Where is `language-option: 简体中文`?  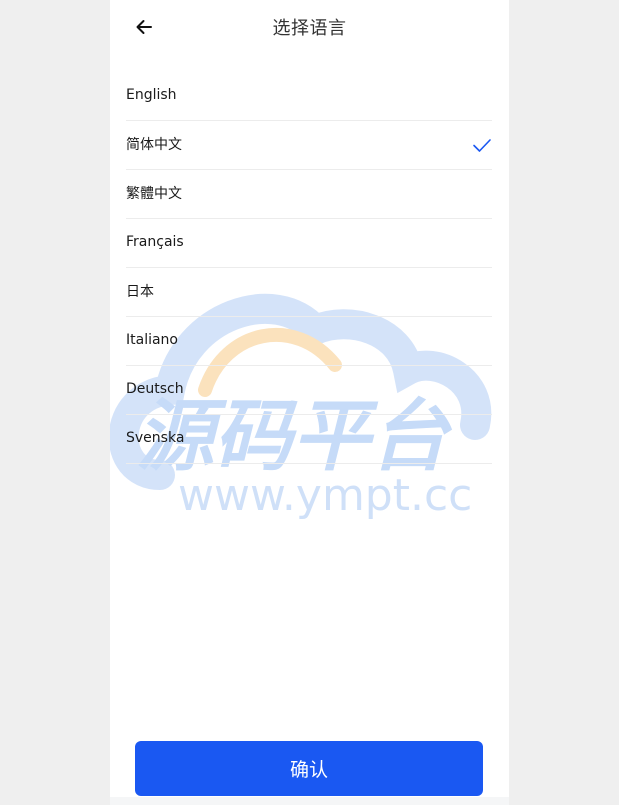
language-option: 简体中文 is located at coordinates (309, 145).